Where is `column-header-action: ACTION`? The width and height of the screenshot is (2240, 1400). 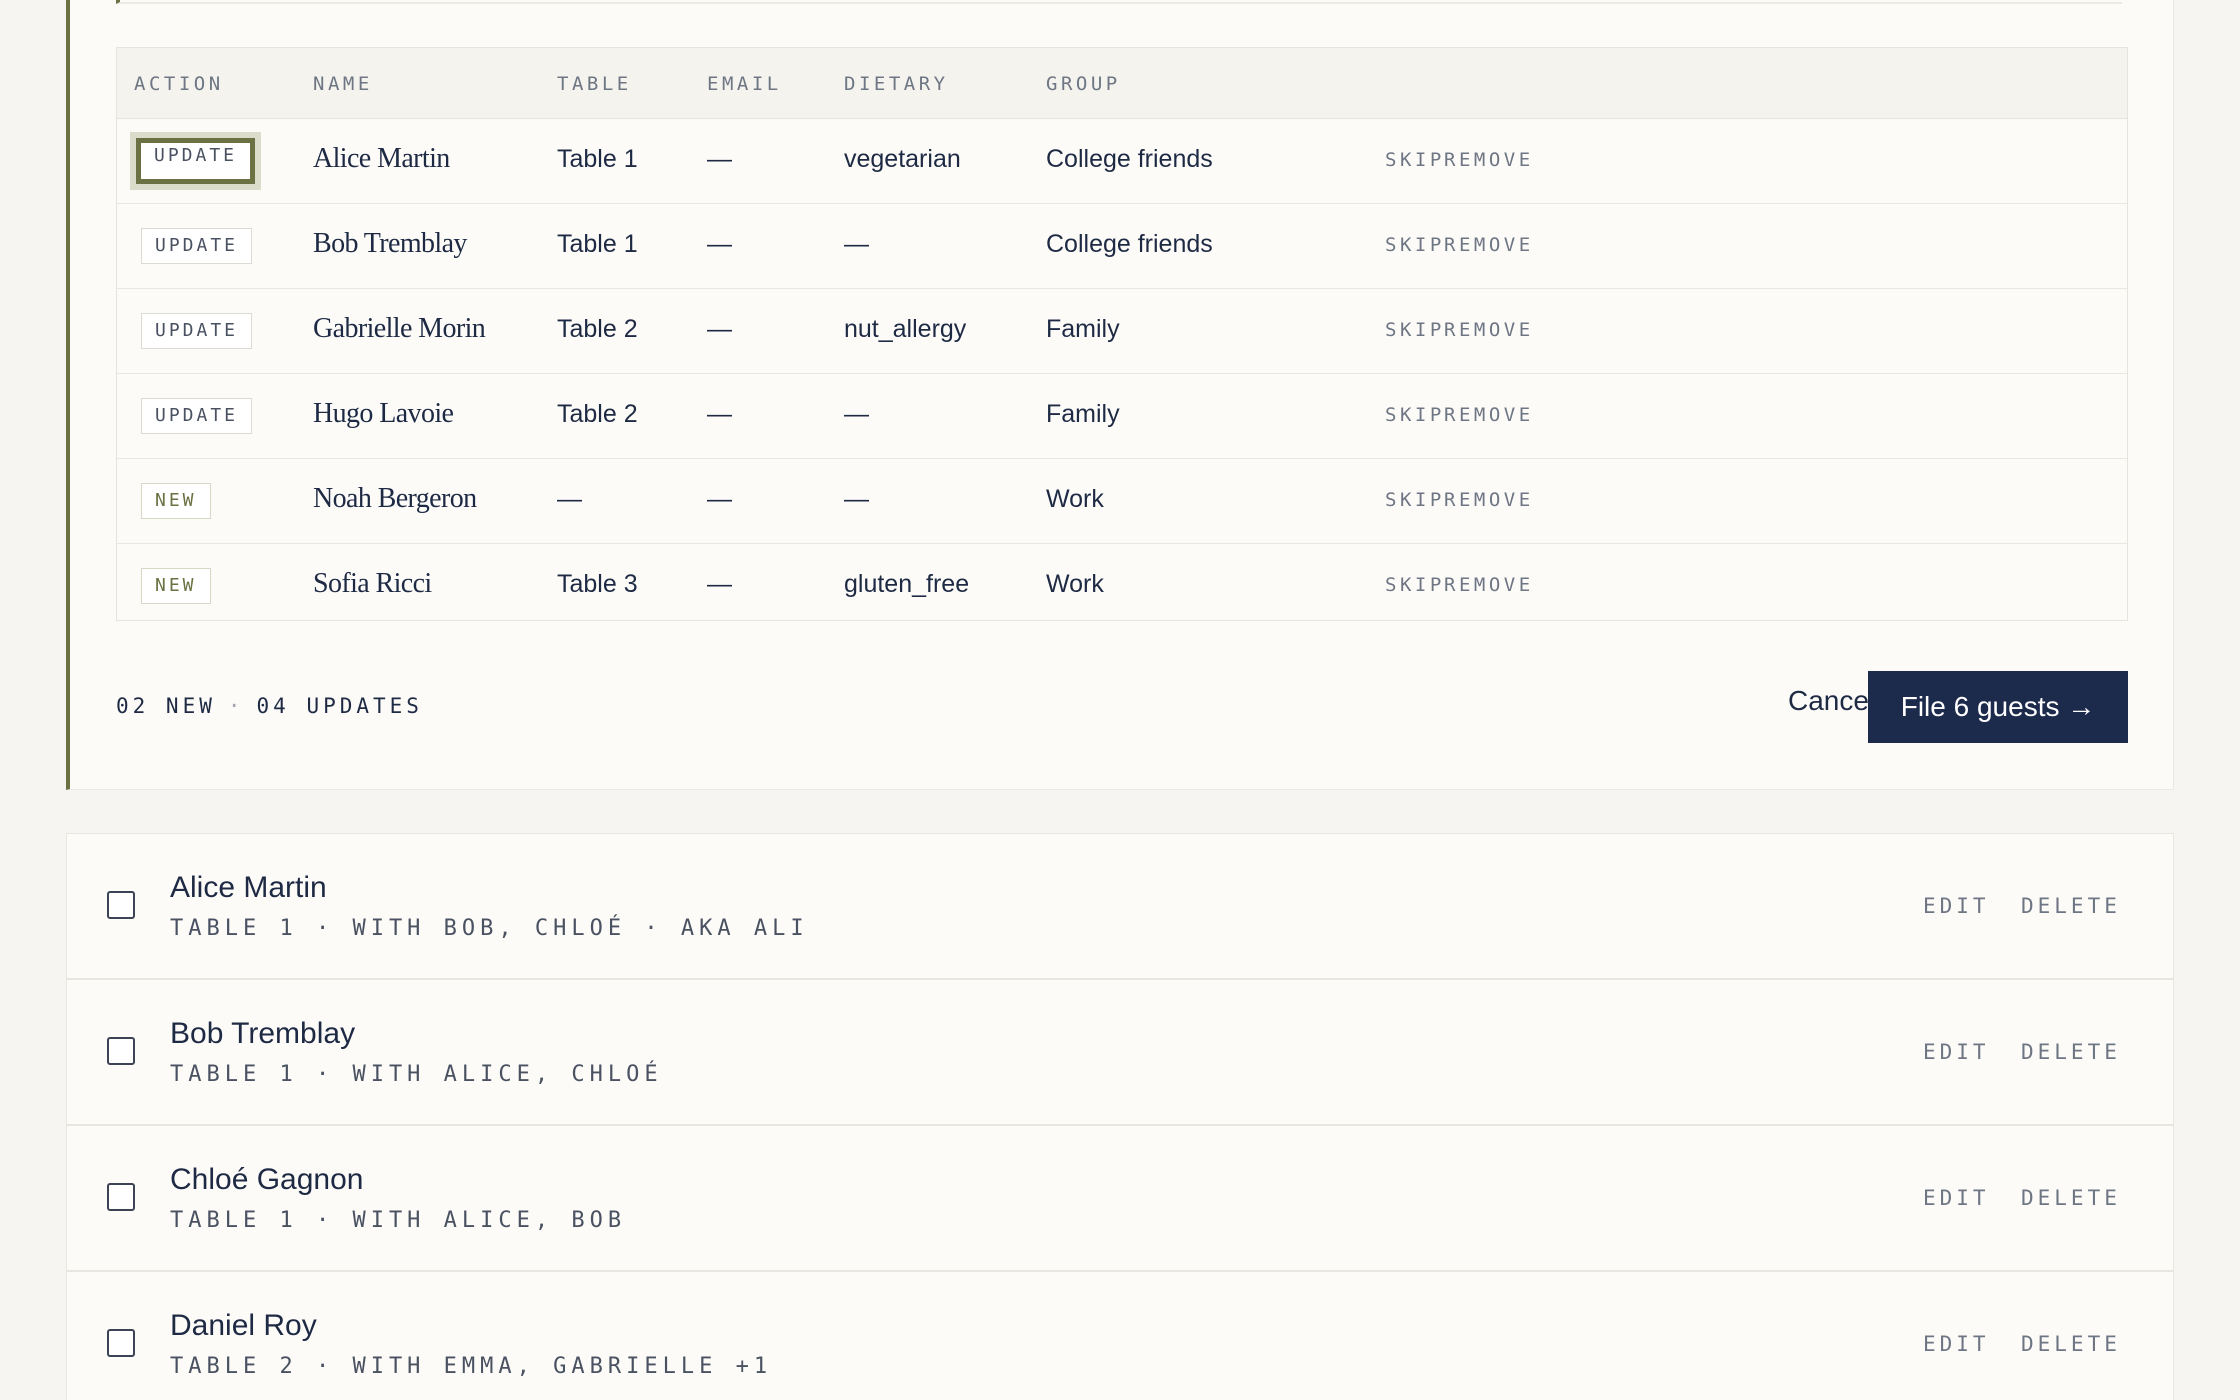 column-header-action: ACTION is located at coordinates (179, 84).